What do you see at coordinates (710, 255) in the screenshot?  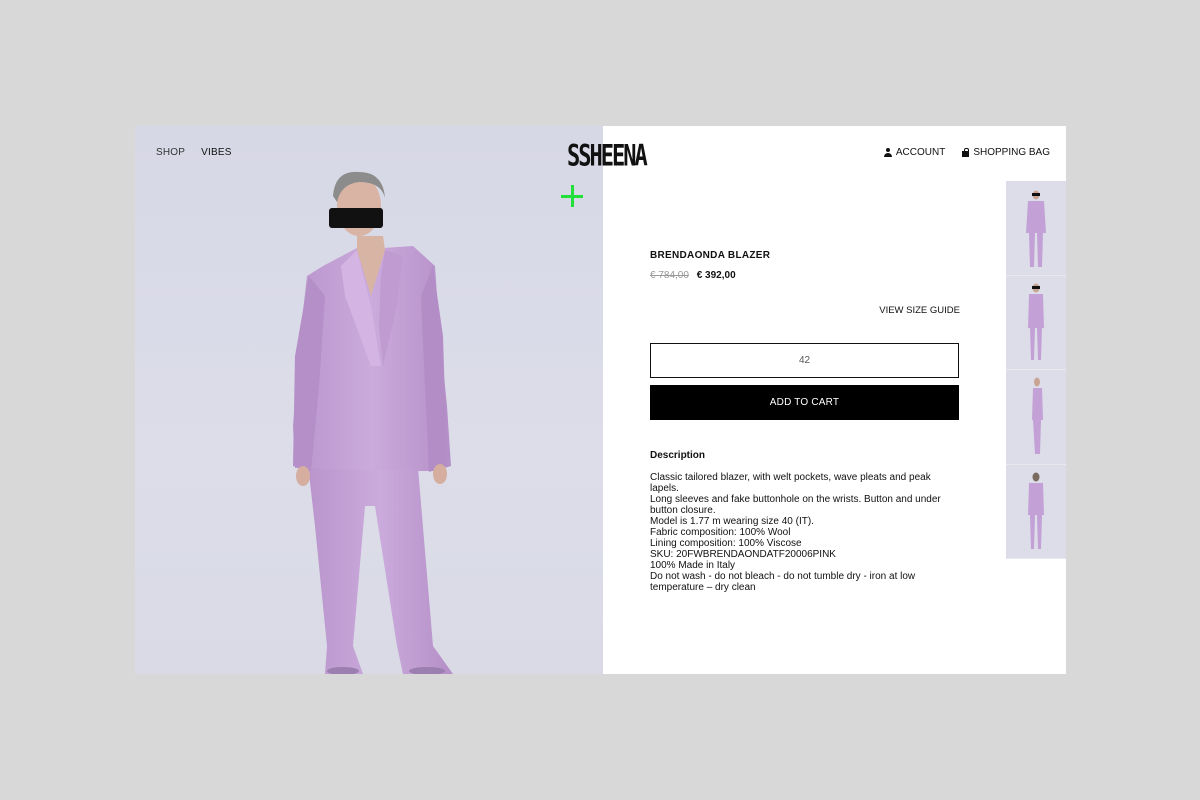 I see `product-title: BRENDAONDA BLAZER` at bounding box center [710, 255].